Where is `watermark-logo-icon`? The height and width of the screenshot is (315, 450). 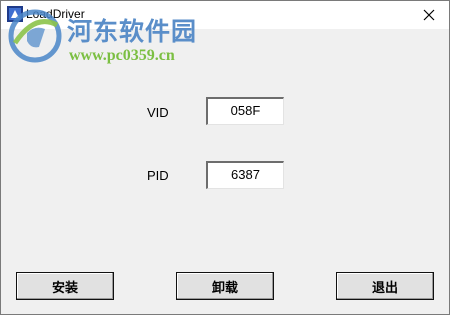
watermark-logo-icon is located at coordinates (35, 36).